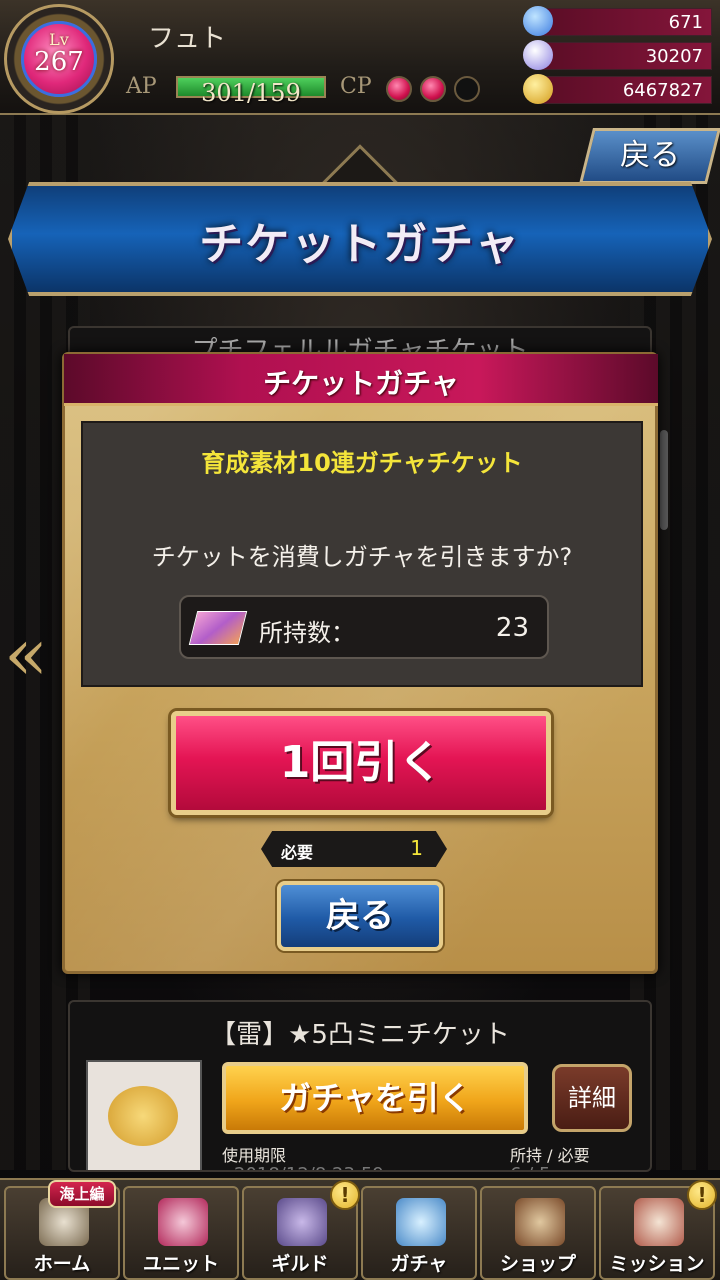 The height and width of the screenshot is (1280, 720). I want to click on expiry-value: 2018/12/8 23:59, so click(309, 1167).